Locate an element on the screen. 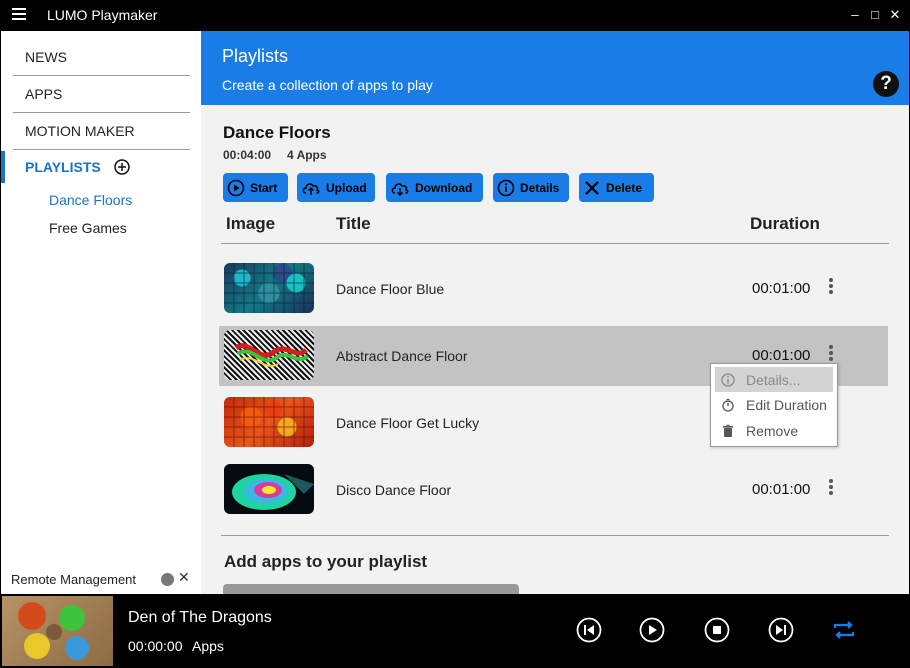 The height and width of the screenshot is (668, 910). previous-track-icon is located at coordinates (589, 630).